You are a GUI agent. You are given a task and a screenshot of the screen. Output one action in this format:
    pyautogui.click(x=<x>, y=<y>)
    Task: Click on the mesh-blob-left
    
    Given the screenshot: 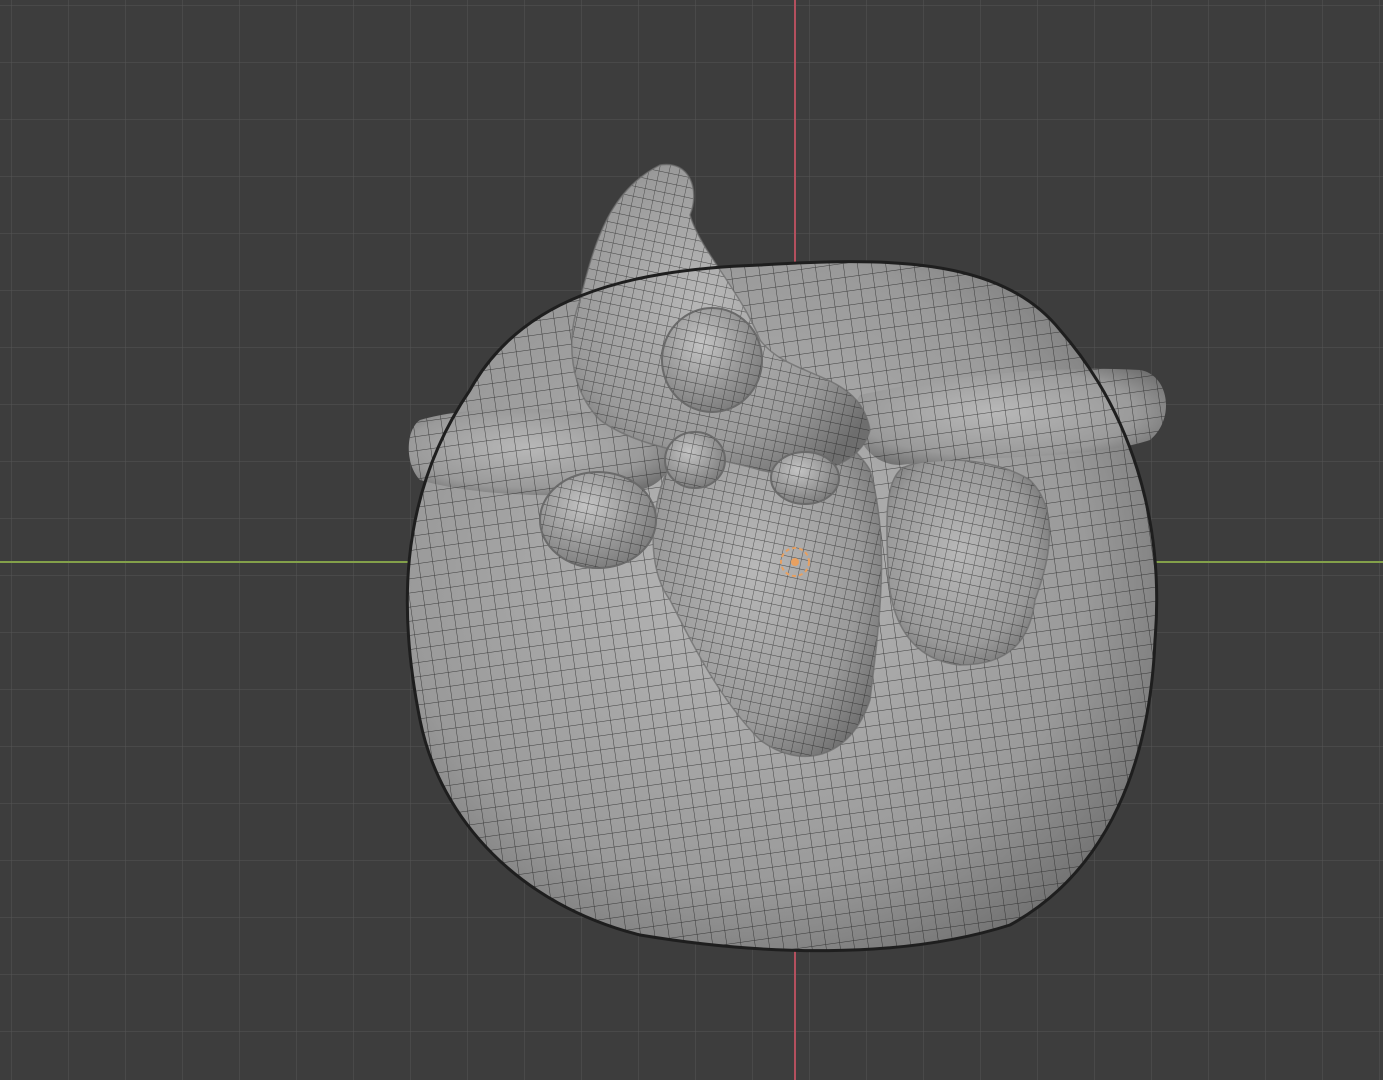 What is the action you would take?
    pyautogui.click(x=598, y=520)
    